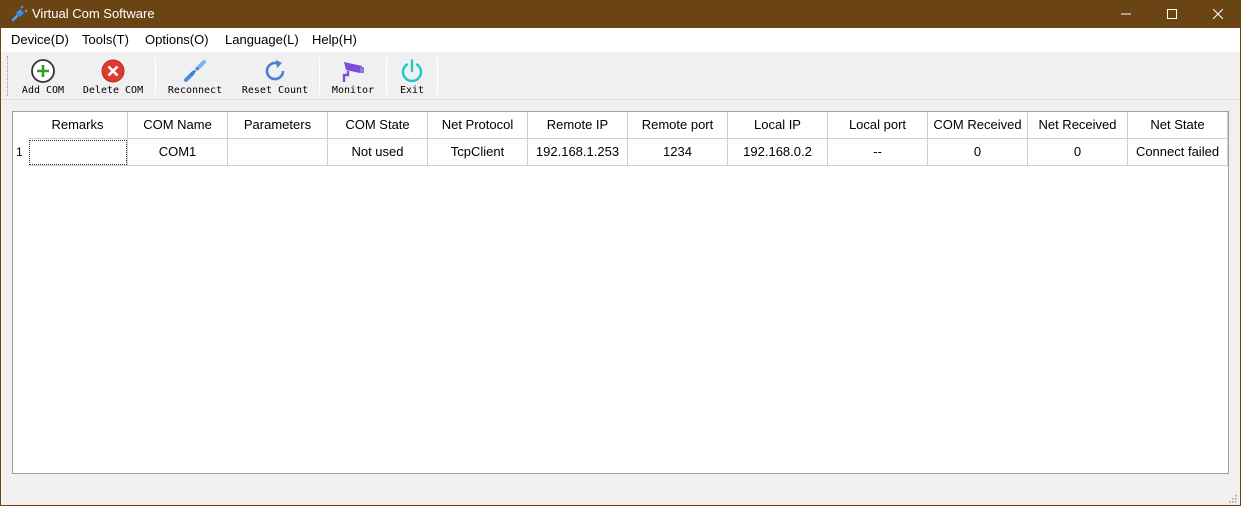 This screenshot has height=506, width=1241. What do you see at coordinates (105, 39) in the screenshot?
I see `menu-tools: Tools(T)` at bounding box center [105, 39].